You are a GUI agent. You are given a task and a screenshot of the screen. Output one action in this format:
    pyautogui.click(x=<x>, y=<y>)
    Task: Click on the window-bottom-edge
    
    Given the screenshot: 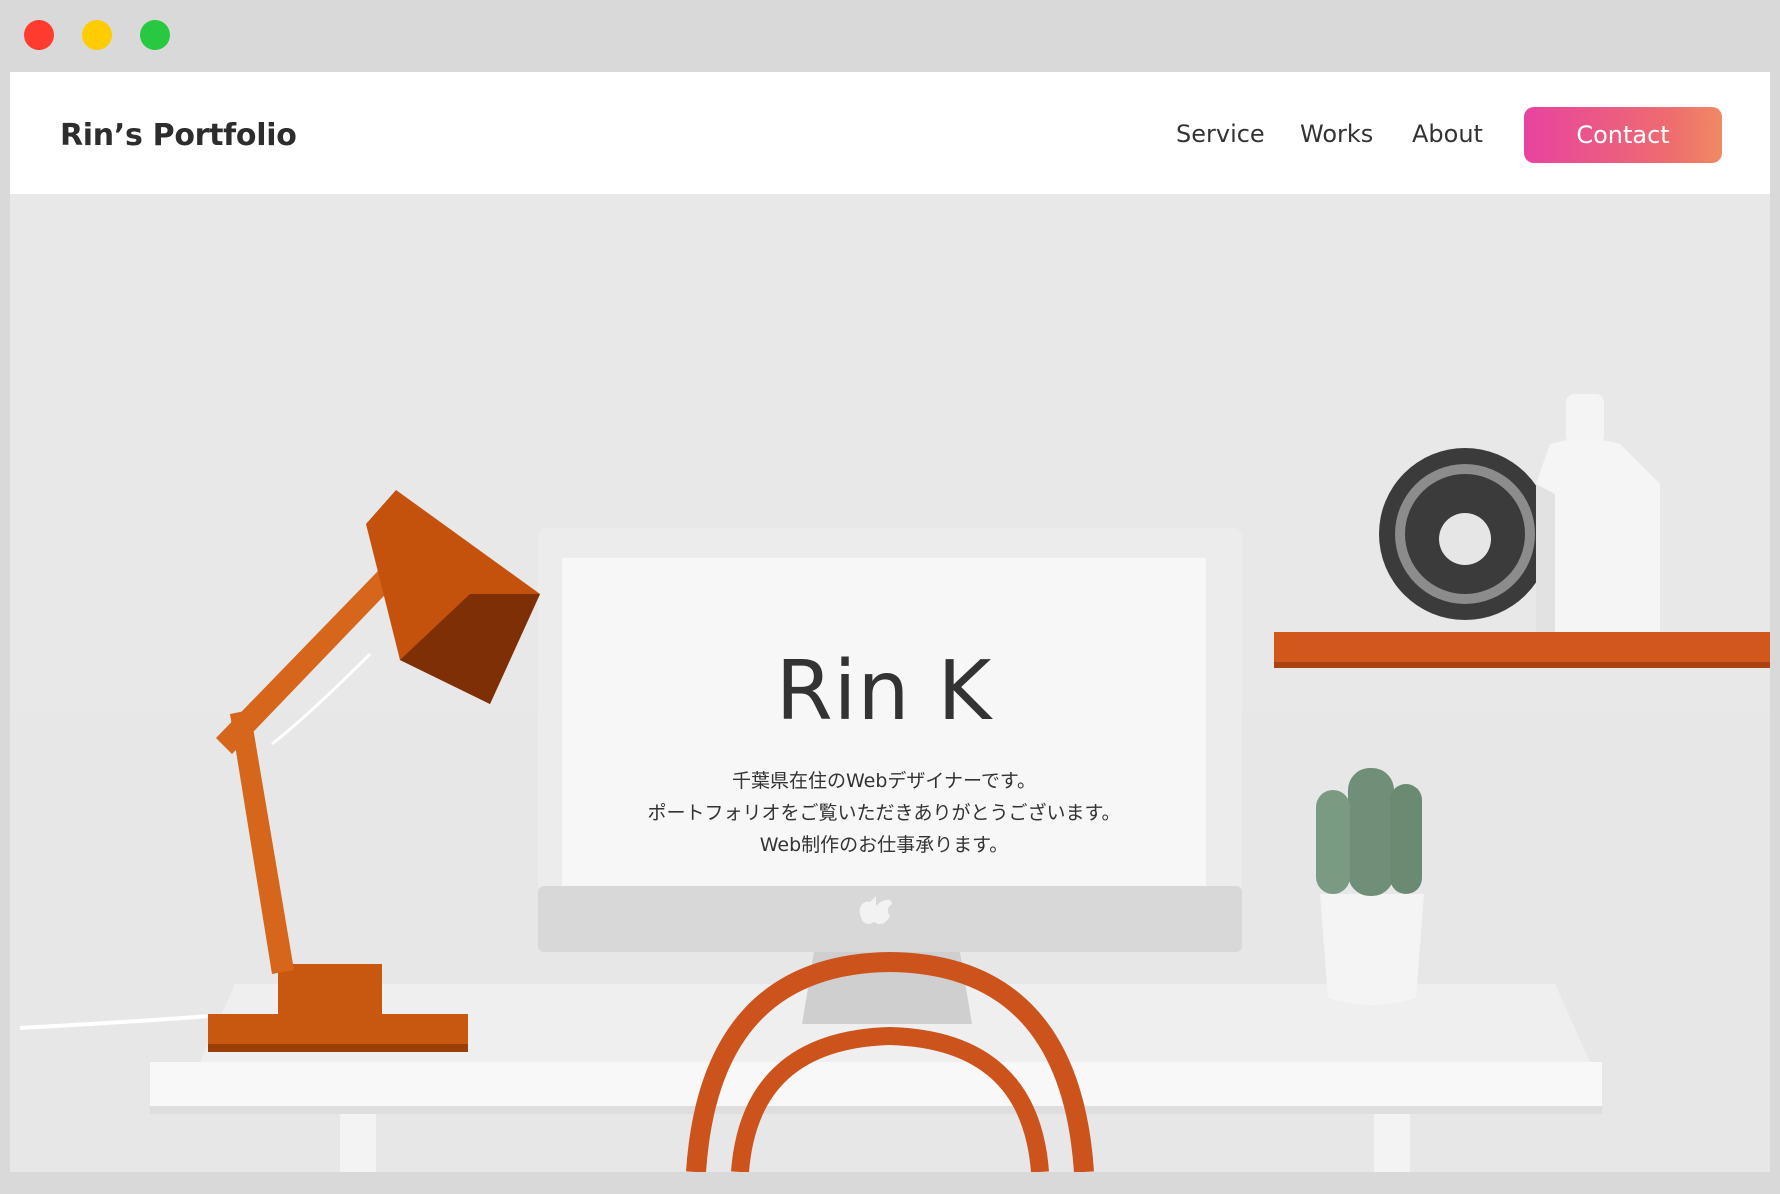 What is the action you would take?
    pyautogui.click(x=890, y=1183)
    